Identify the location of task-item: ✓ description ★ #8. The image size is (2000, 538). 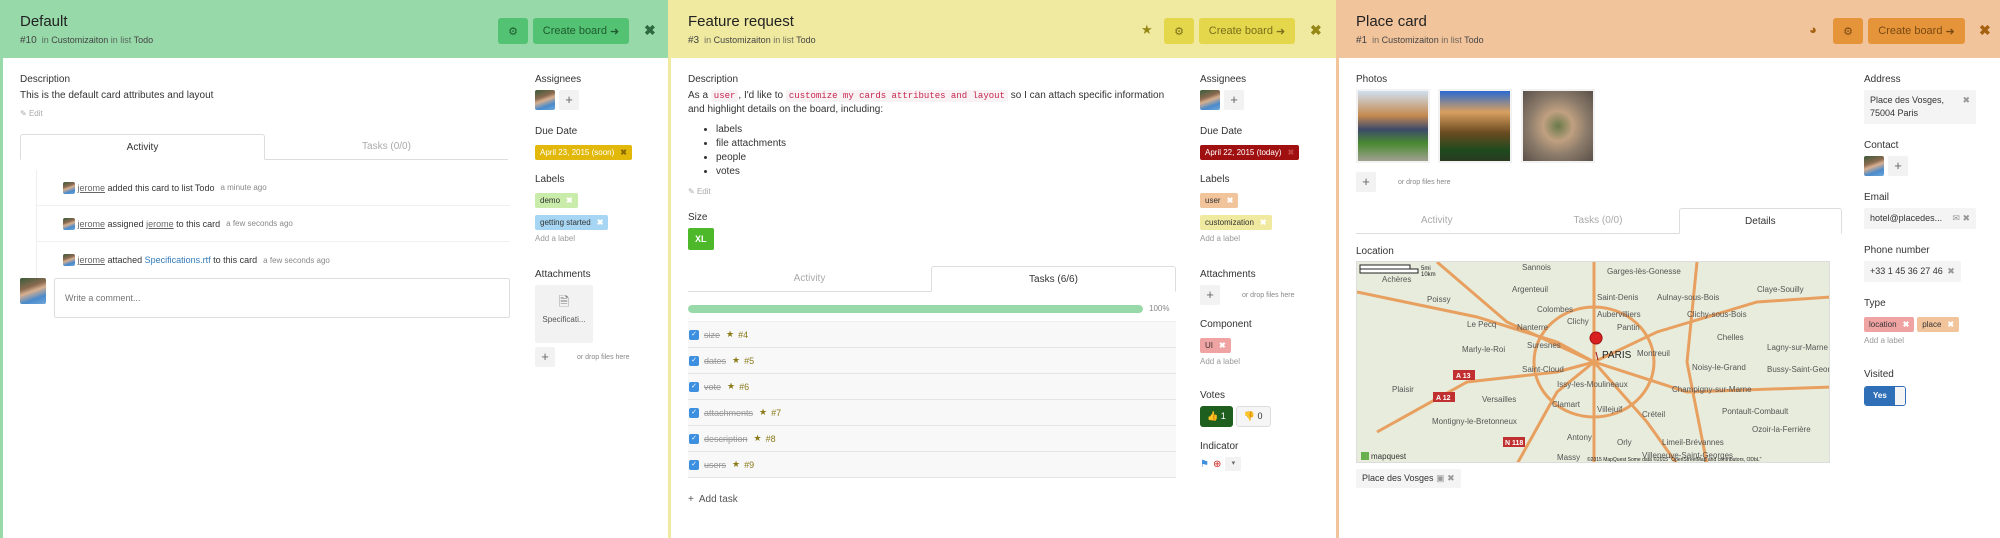
(932, 439).